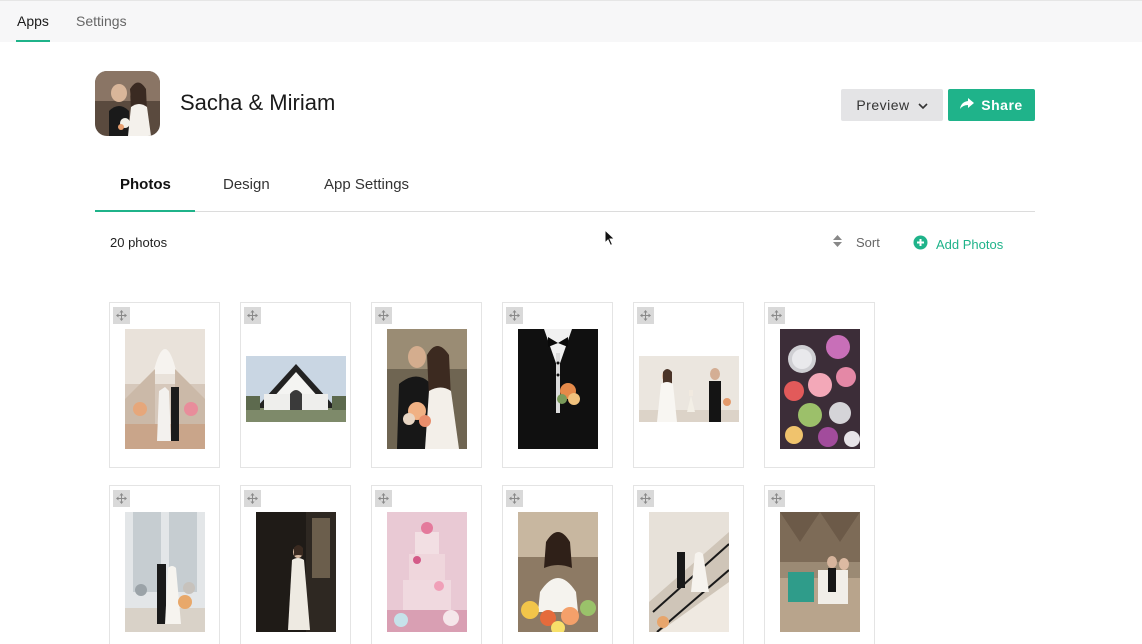 Image resolution: width=1142 pixels, height=644 pixels. I want to click on app-title: Sacha & Miriam, so click(258, 102).